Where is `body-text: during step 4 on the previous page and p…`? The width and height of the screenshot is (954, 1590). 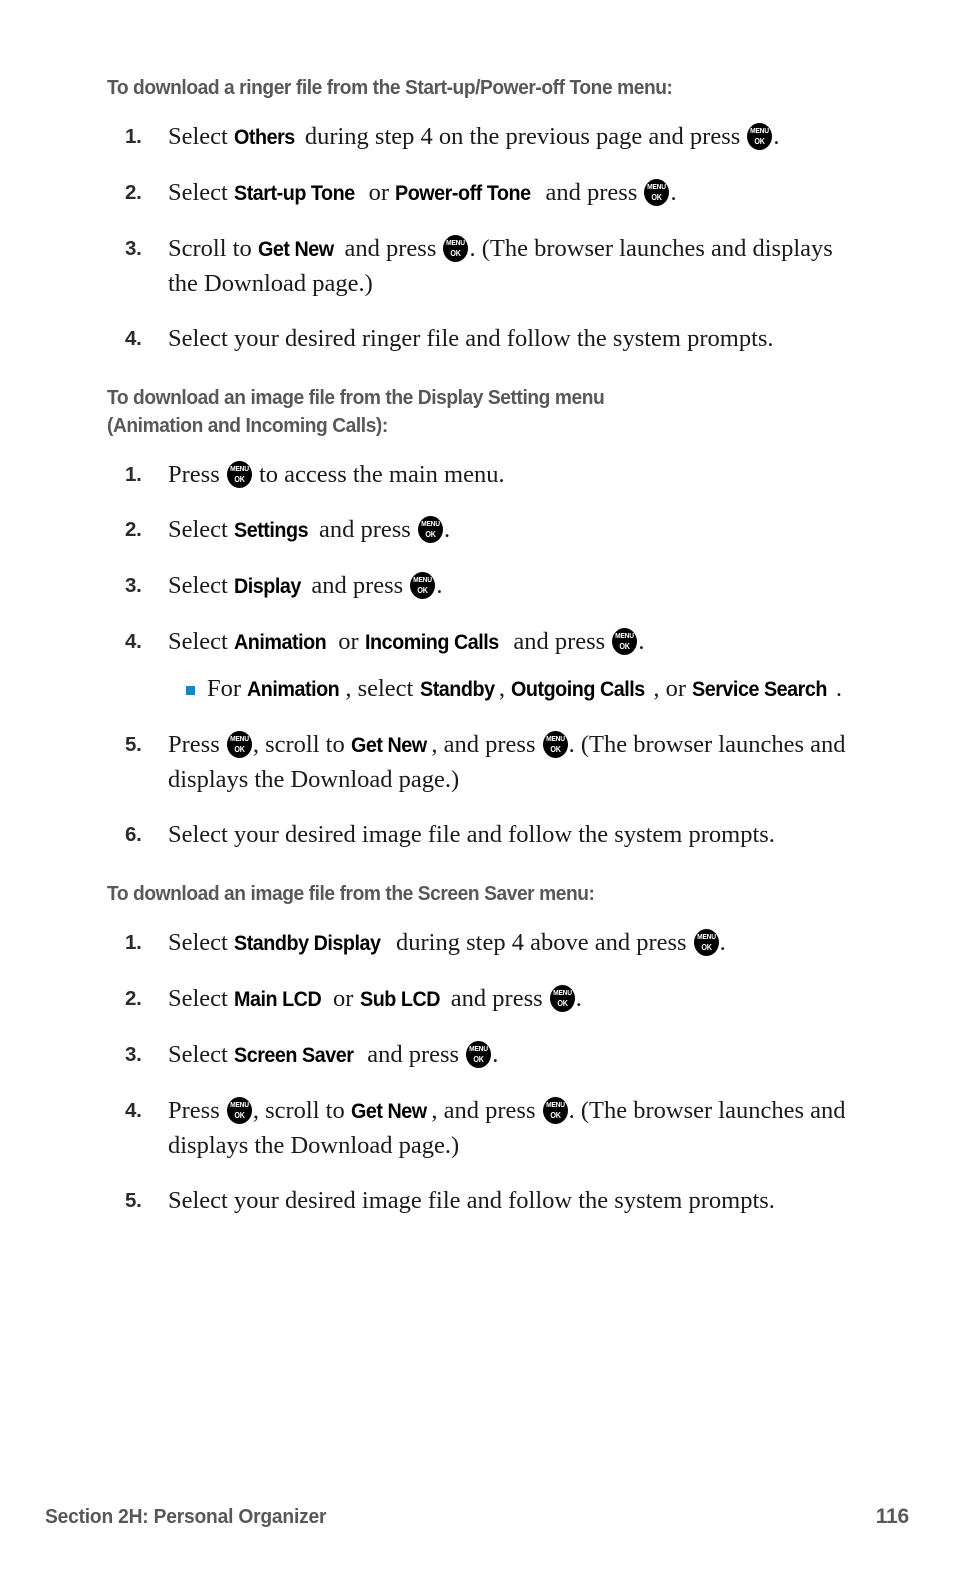
body-text: during step 4 on the previous page and p… is located at coordinates (522, 136).